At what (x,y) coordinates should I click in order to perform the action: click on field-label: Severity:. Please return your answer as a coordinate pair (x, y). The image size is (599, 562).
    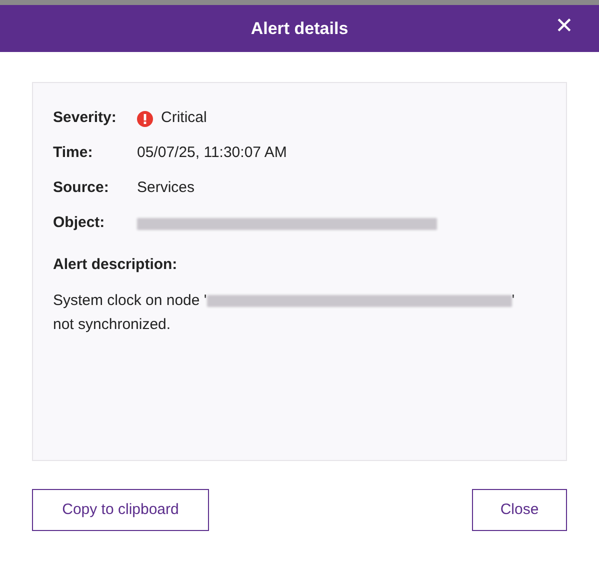
    Looking at the image, I should click on (85, 118).